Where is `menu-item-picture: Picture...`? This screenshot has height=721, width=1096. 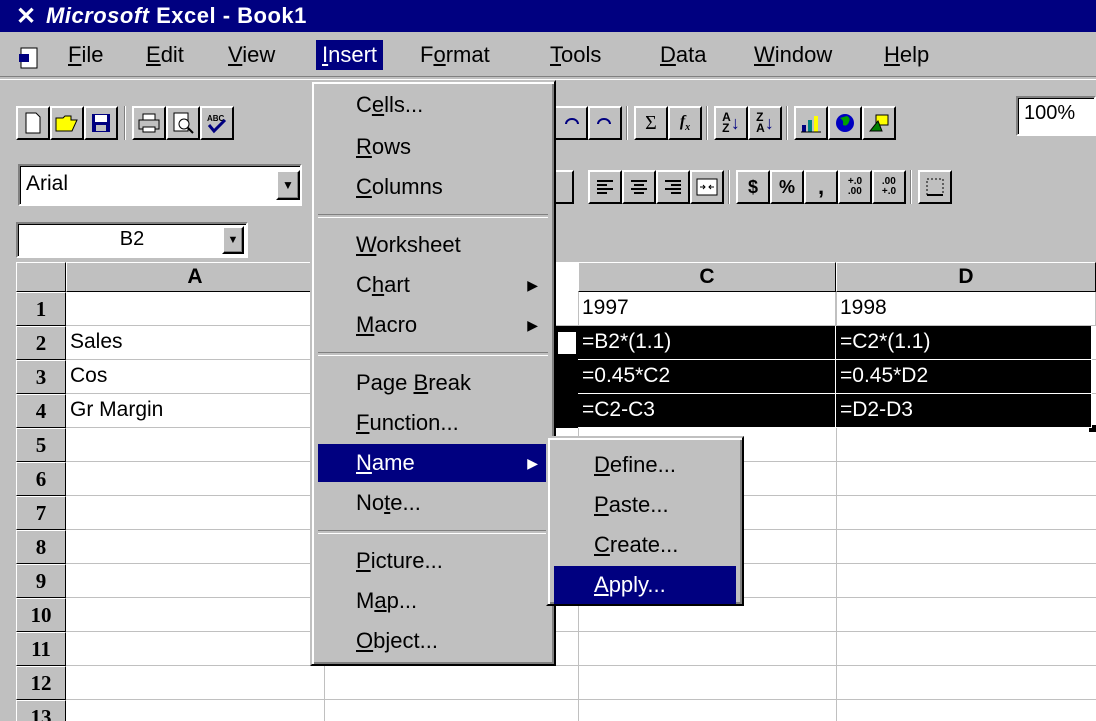
menu-item-picture: Picture... is located at coordinates (433, 561).